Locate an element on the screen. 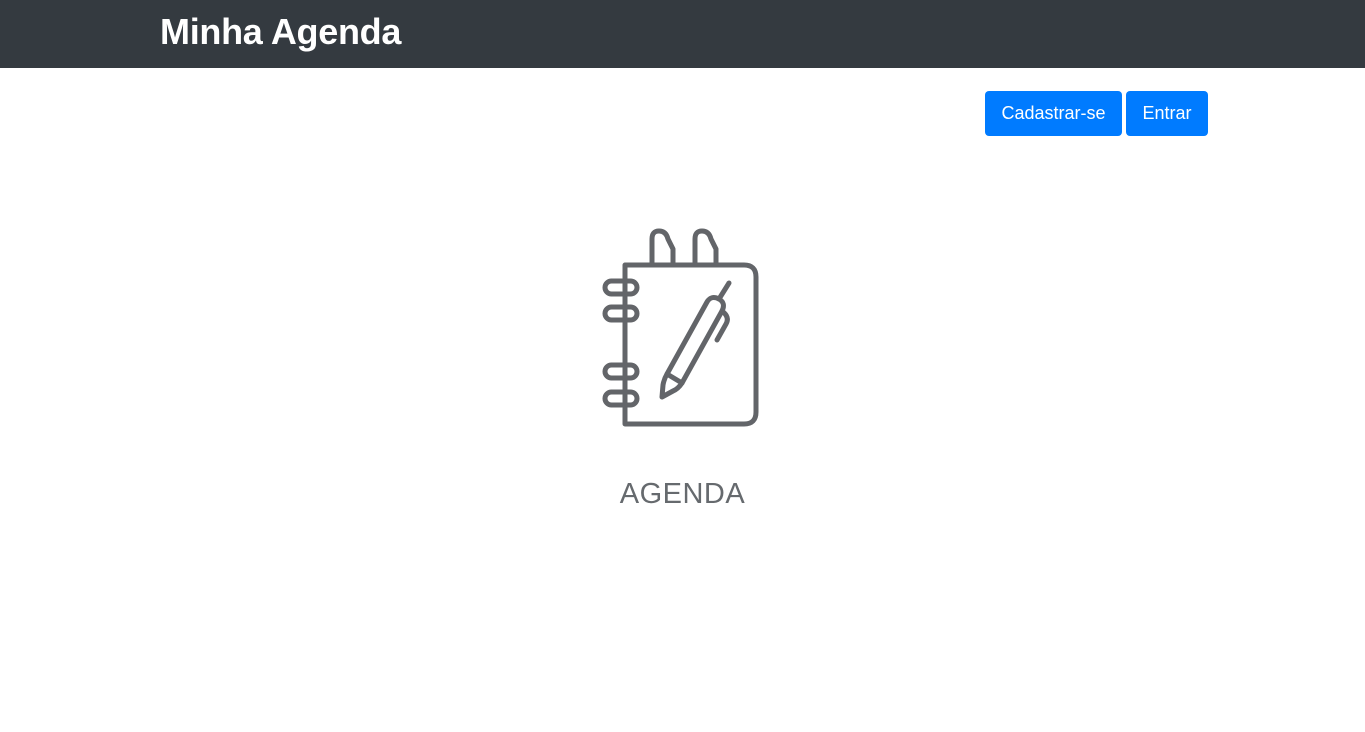 The image size is (1365, 732). auth-actions: Cadastrar-se Entrar is located at coordinates (1096, 113).